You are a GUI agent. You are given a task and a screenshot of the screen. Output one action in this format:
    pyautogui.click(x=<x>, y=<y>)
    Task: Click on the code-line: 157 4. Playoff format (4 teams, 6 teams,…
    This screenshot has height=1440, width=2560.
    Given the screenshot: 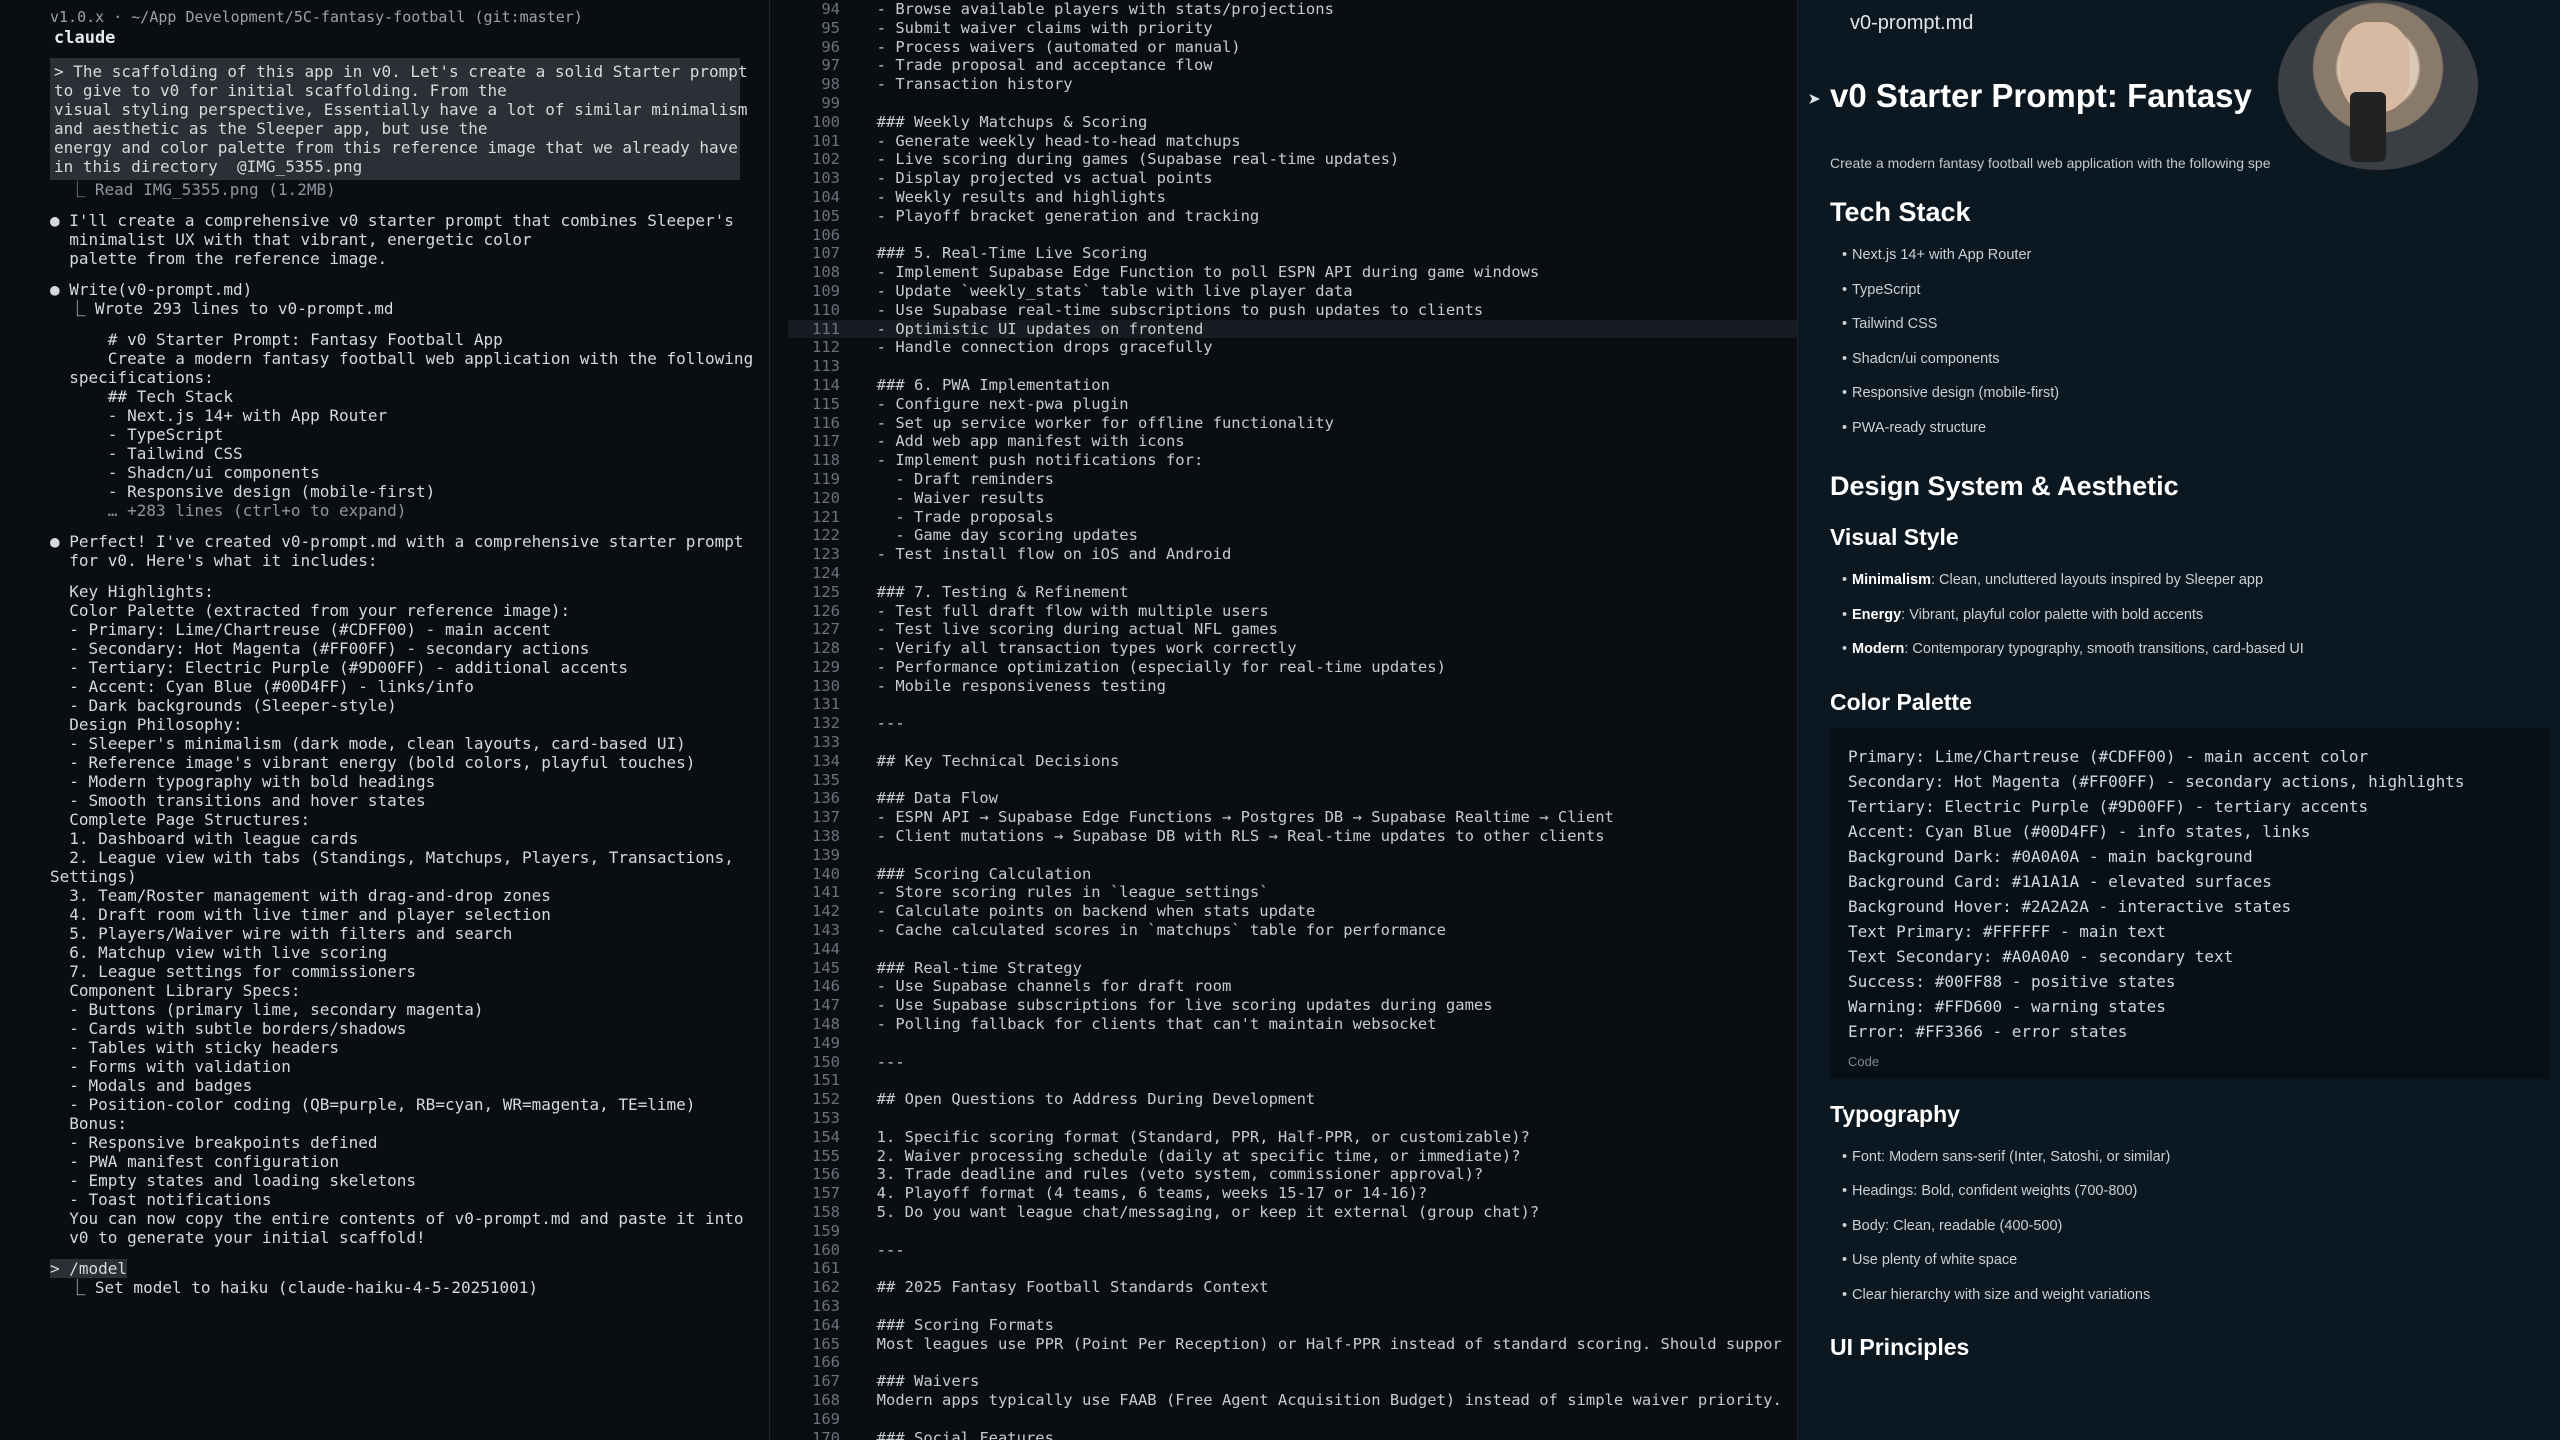 What is the action you would take?
    pyautogui.click(x=1292, y=1193)
    